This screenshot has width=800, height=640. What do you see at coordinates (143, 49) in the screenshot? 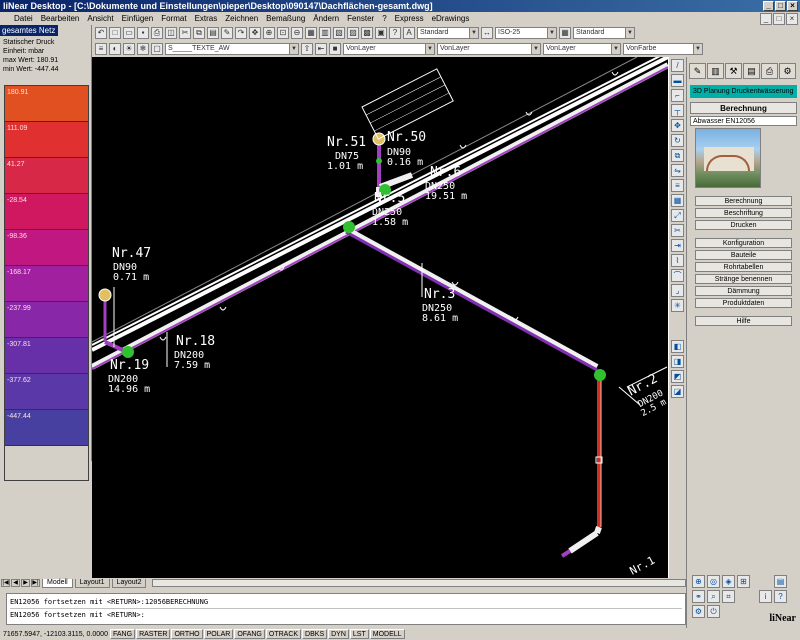
I see `layer-freeze-icon: ❄` at bounding box center [143, 49].